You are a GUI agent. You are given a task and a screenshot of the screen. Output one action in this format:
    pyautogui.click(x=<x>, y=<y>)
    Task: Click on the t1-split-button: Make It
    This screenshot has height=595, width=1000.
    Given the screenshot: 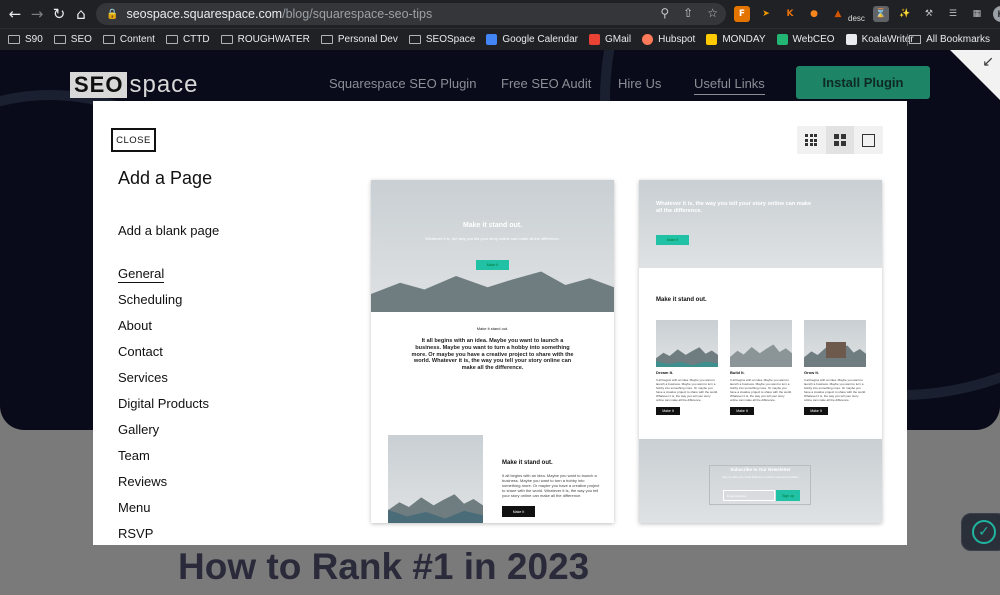 What is the action you would take?
    pyautogui.click(x=518, y=511)
    